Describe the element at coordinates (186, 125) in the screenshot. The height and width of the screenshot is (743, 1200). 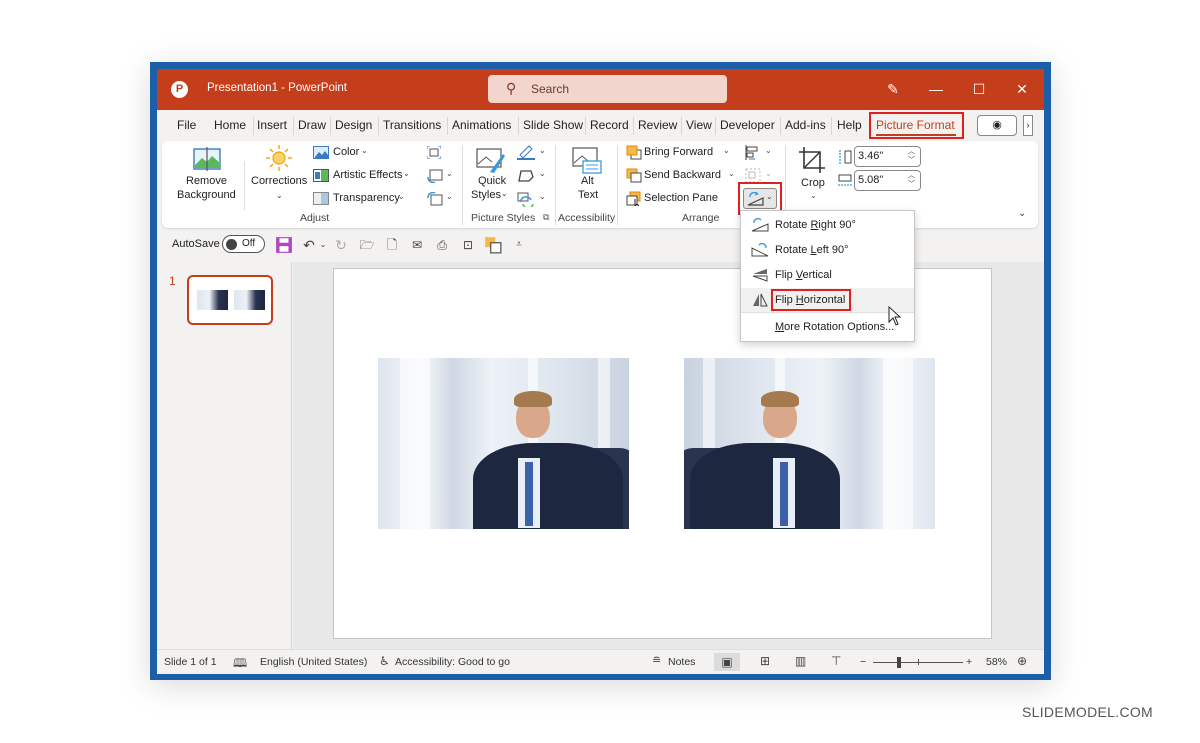
I see `tab-file: File` at that location.